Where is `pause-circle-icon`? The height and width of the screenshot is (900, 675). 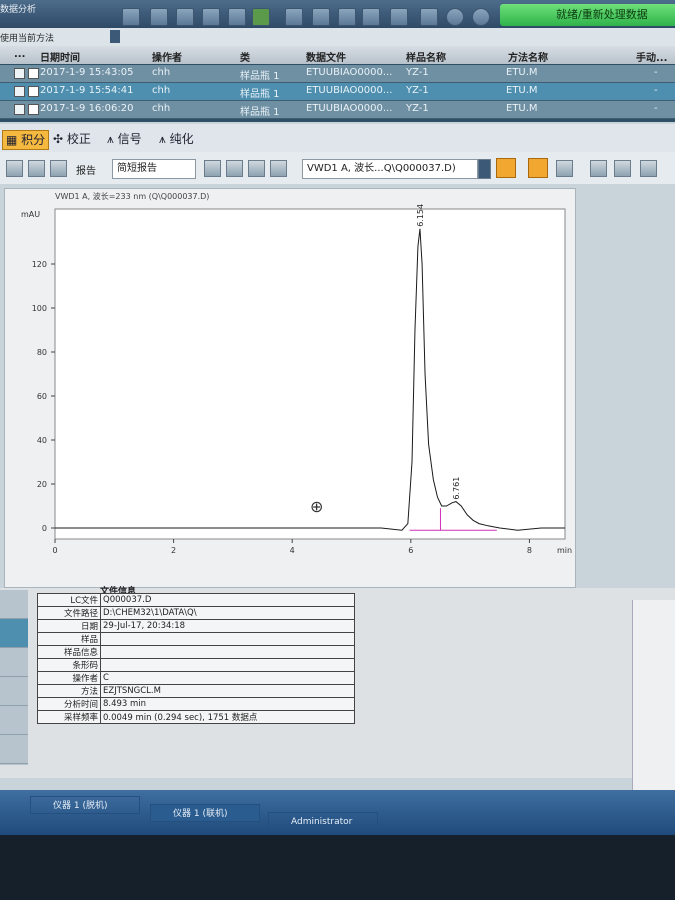
pause-circle-icon is located at coordinates (481, 17).